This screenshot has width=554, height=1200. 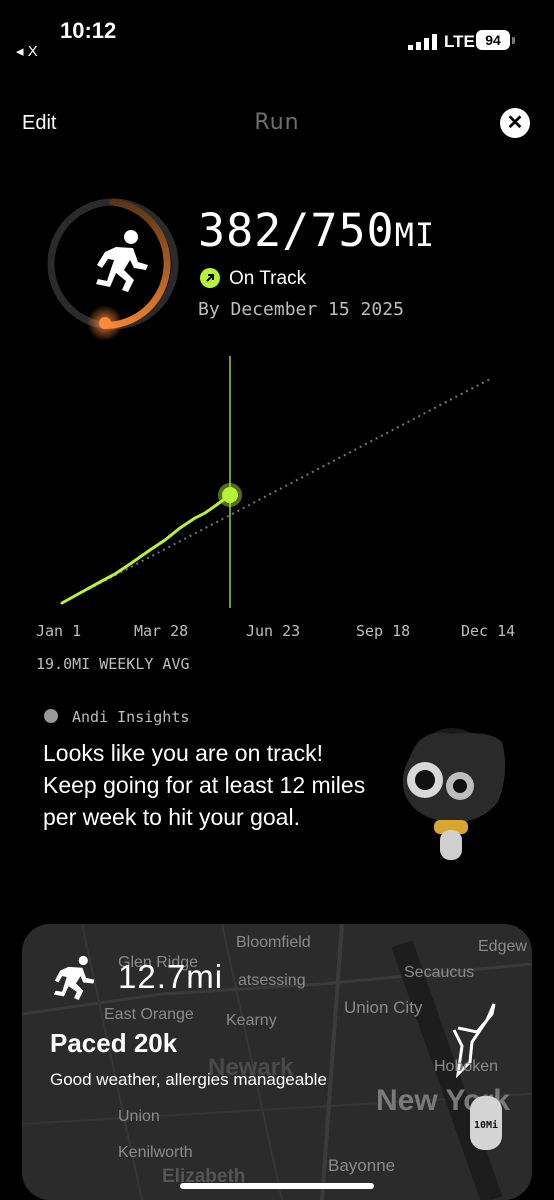 What do you see at coordinates (251, 1020) in the screenshot?
I see `map-label: Kearny` at bounding box center [251, 1020].